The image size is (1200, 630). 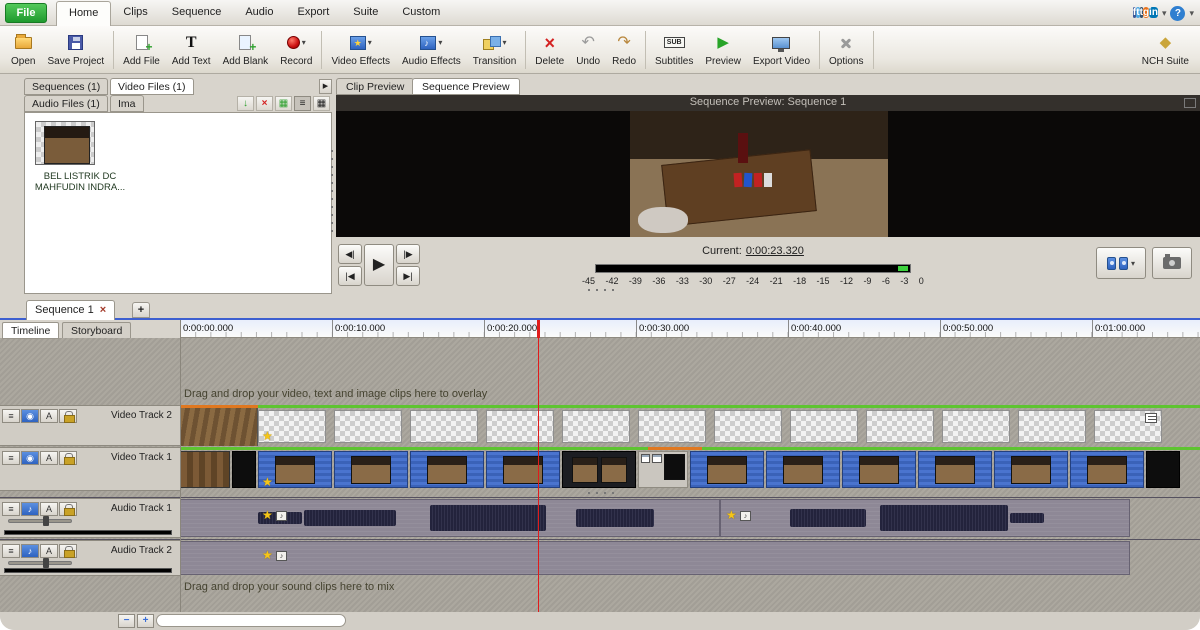 I want to click on add-text-button: T Add Text, so click(x=191, y=50).